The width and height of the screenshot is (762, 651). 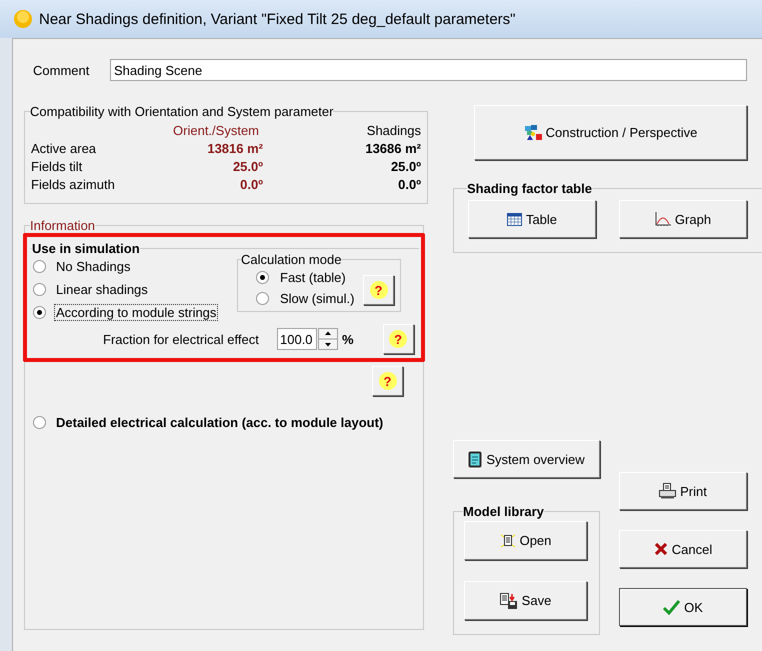 What do you see at coordinates (181, 339) in the screenshot?
I see `fraction-label: Fraction for electrical effect` at bounding box center [181, 339].